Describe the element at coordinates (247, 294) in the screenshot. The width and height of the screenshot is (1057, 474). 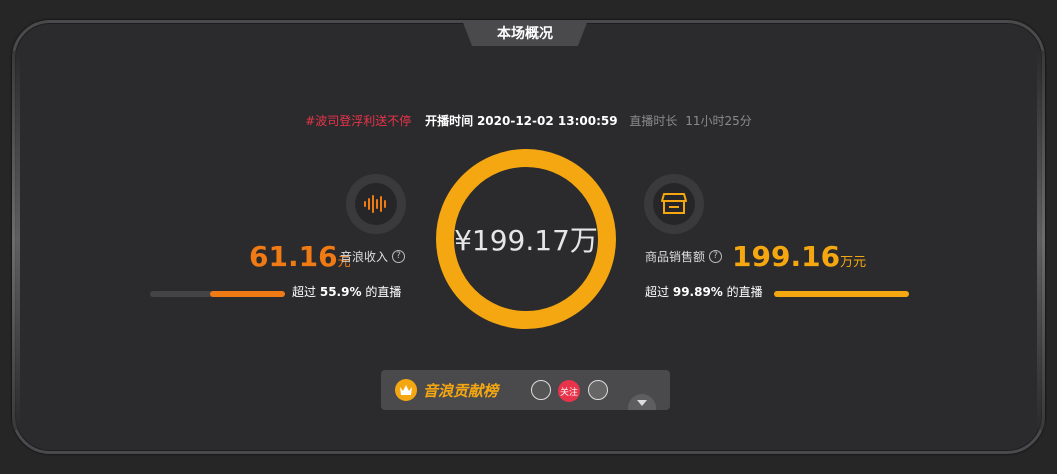
I see `sound-income-bar-fill` at that location.